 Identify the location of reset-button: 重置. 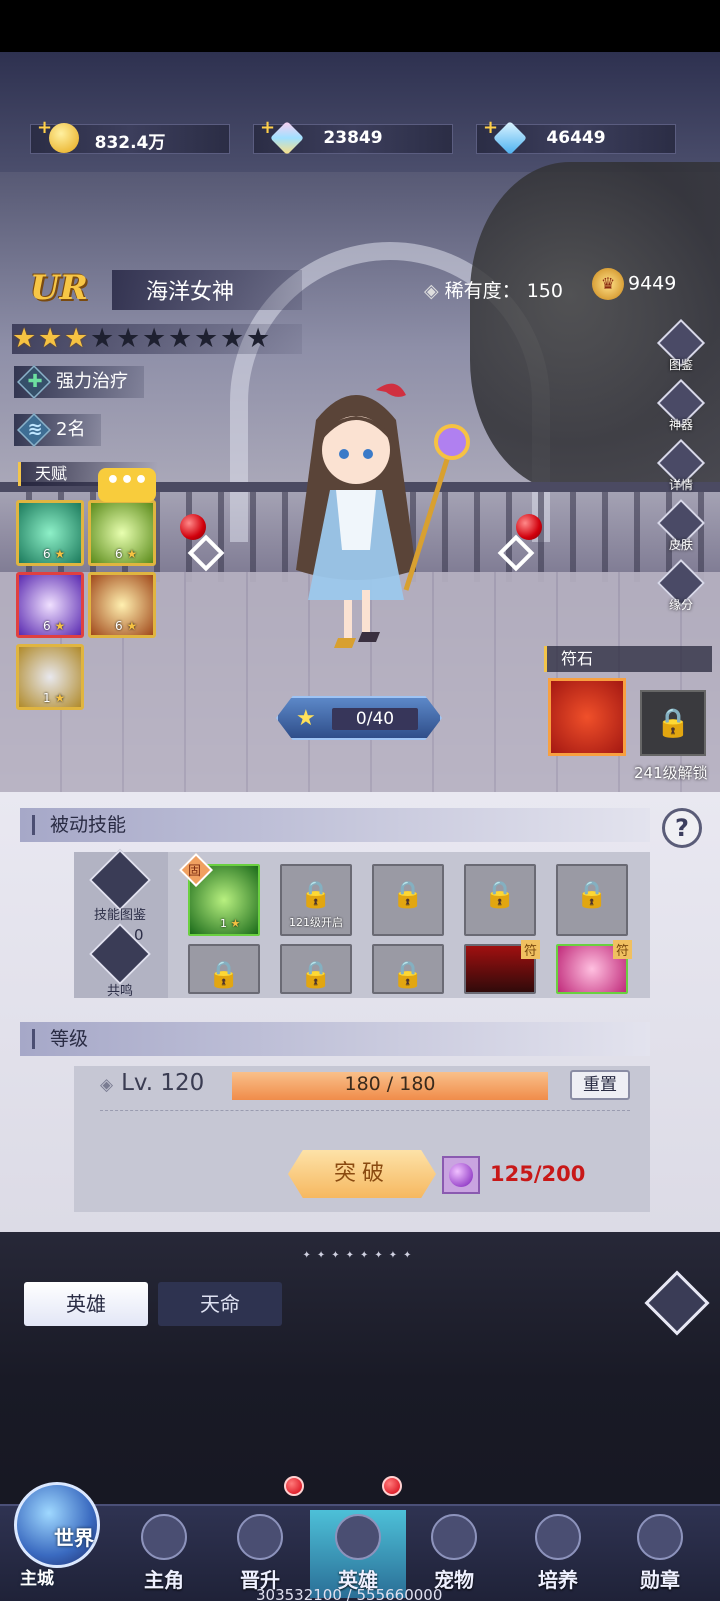
(600, 1085).